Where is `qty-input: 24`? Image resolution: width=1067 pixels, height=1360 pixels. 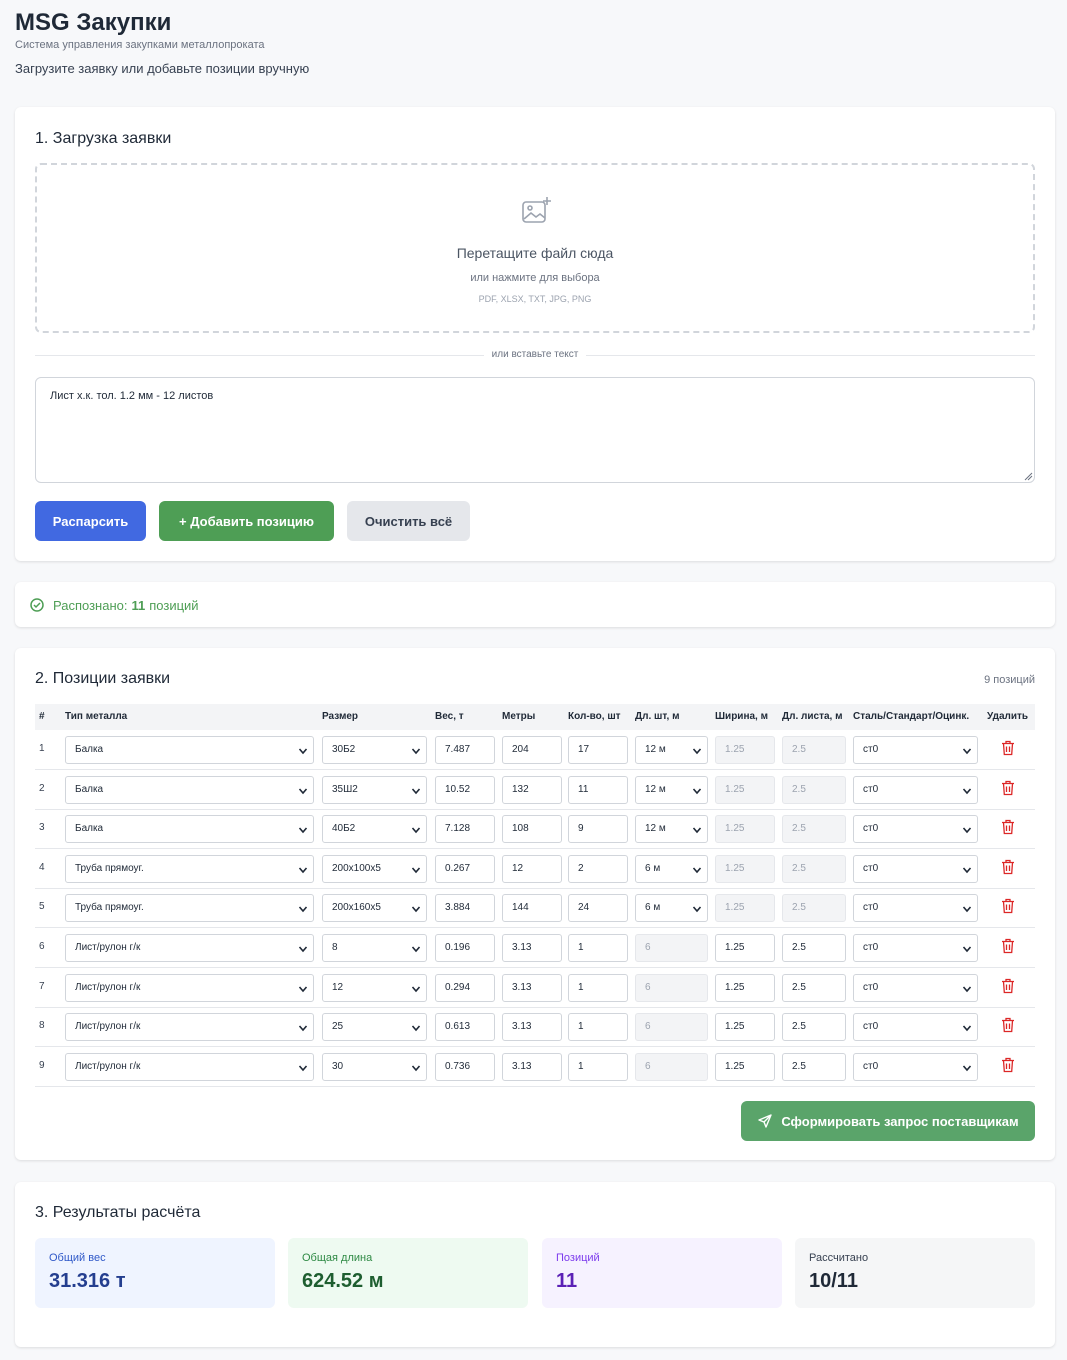
qty-input: 24 is located at coordinates (598, 908).